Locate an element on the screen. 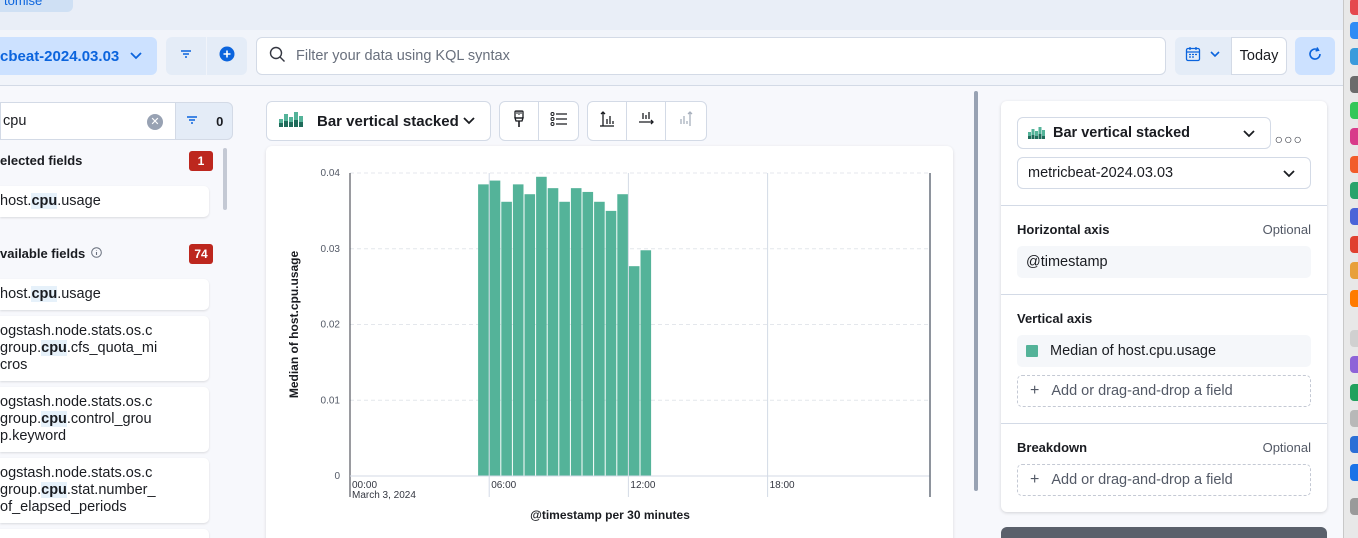 The image size is (1358, 538). left-axis-button is located at coordinates (607, 121).